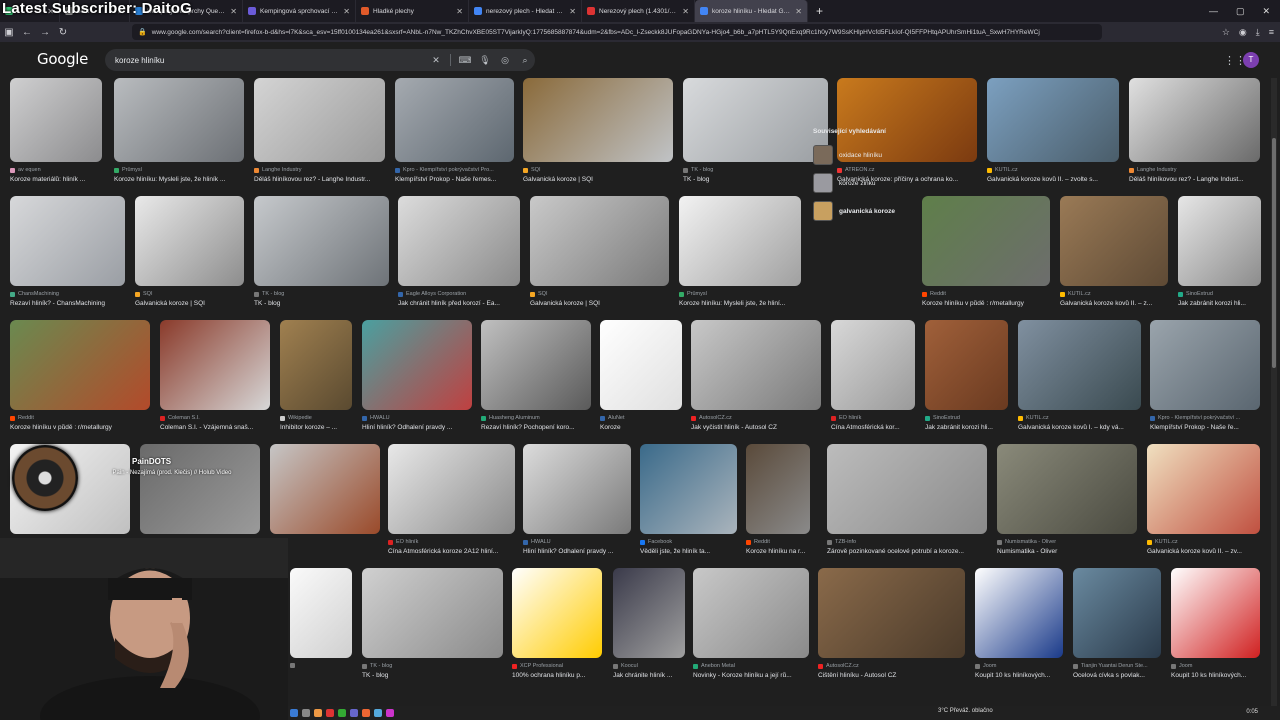  Describe the element at coordinates (1215, 666) in the screenshot. I see `image-source: Joom` at that location.